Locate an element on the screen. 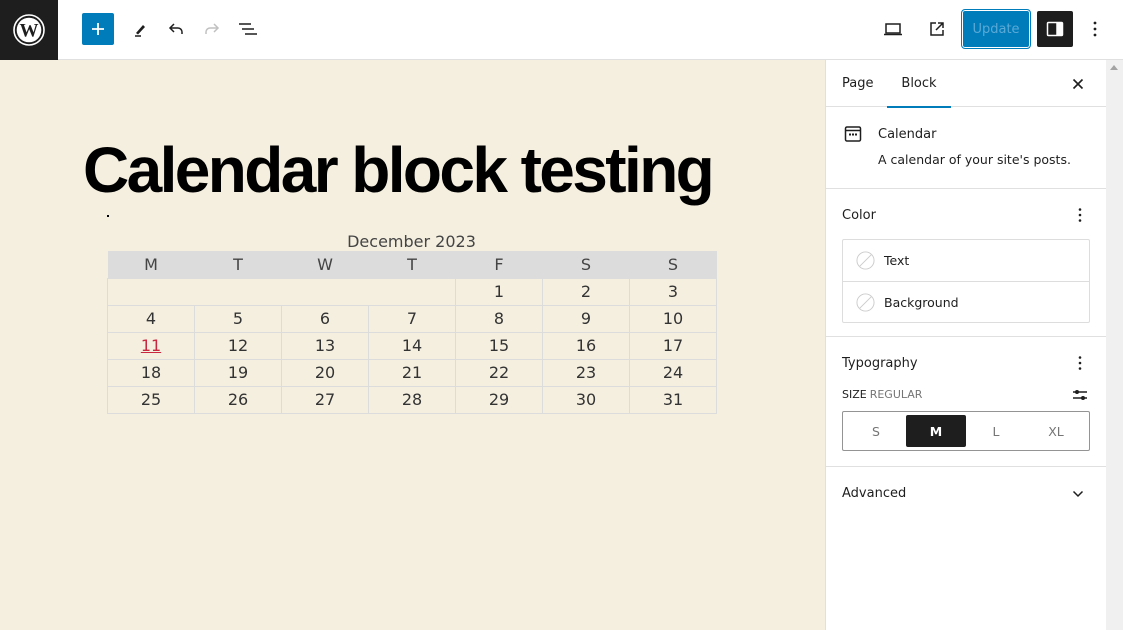 This screenshot has height=630, width=1123. color-item-background: Background is located at coordinates (966, 301).